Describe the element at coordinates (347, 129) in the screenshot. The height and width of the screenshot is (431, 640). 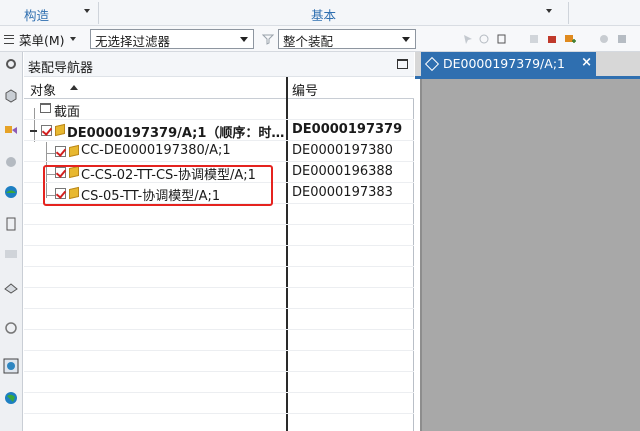
I see `tree-row-number: DE0000197379` at that location.